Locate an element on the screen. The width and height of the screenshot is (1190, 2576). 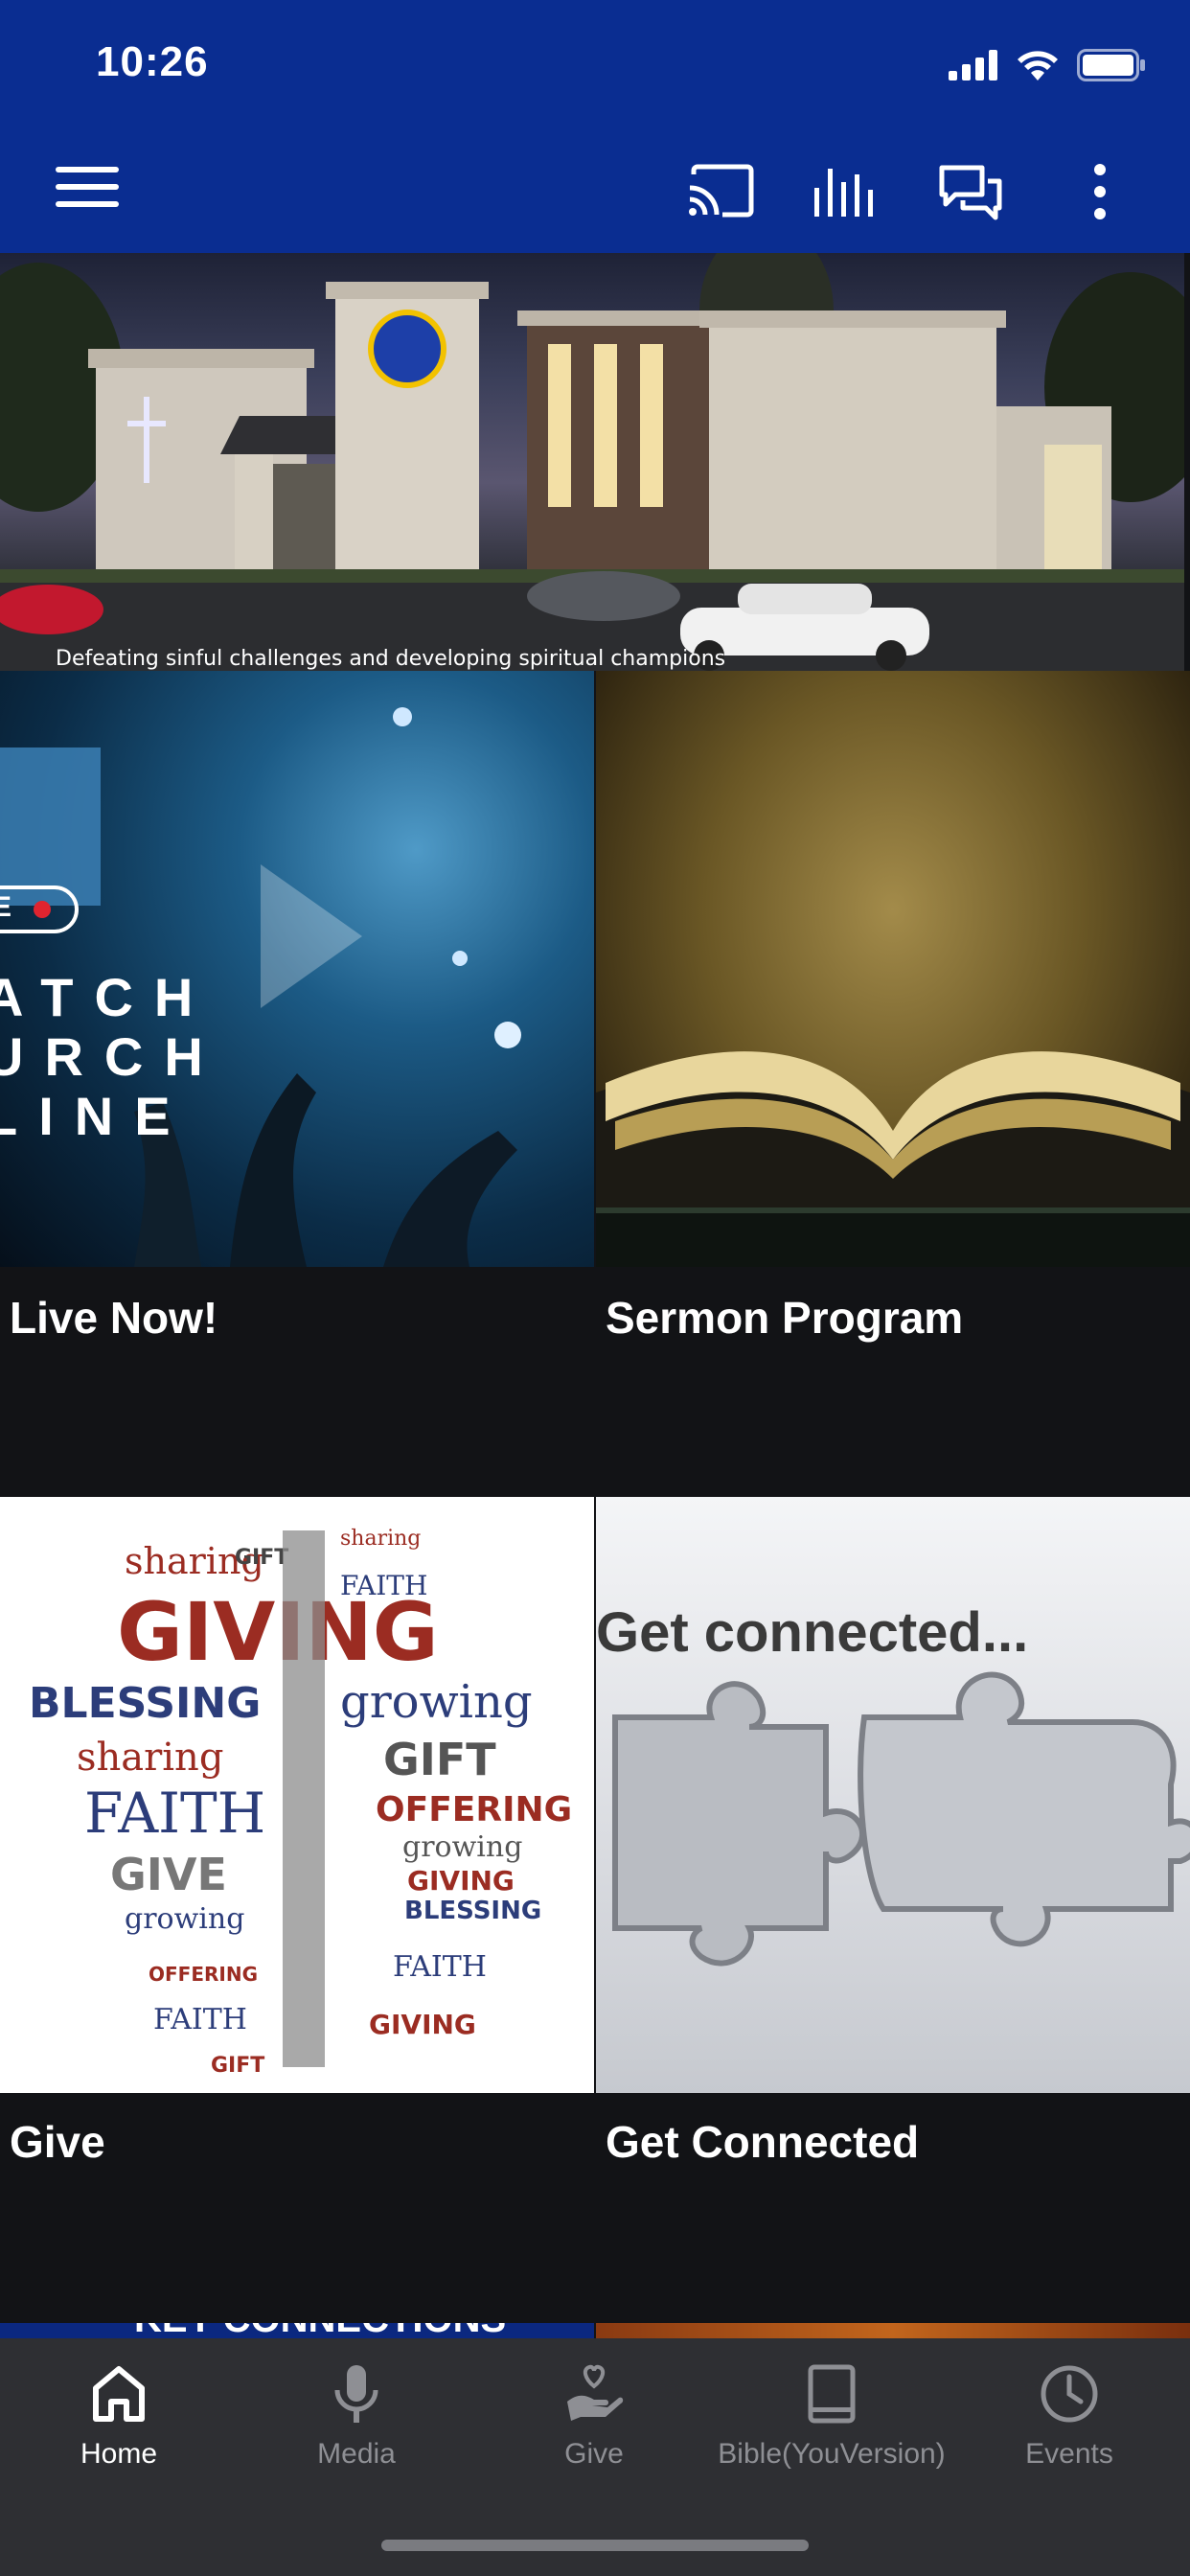
status-time: 10:26 is located at coordinates (152, 62).